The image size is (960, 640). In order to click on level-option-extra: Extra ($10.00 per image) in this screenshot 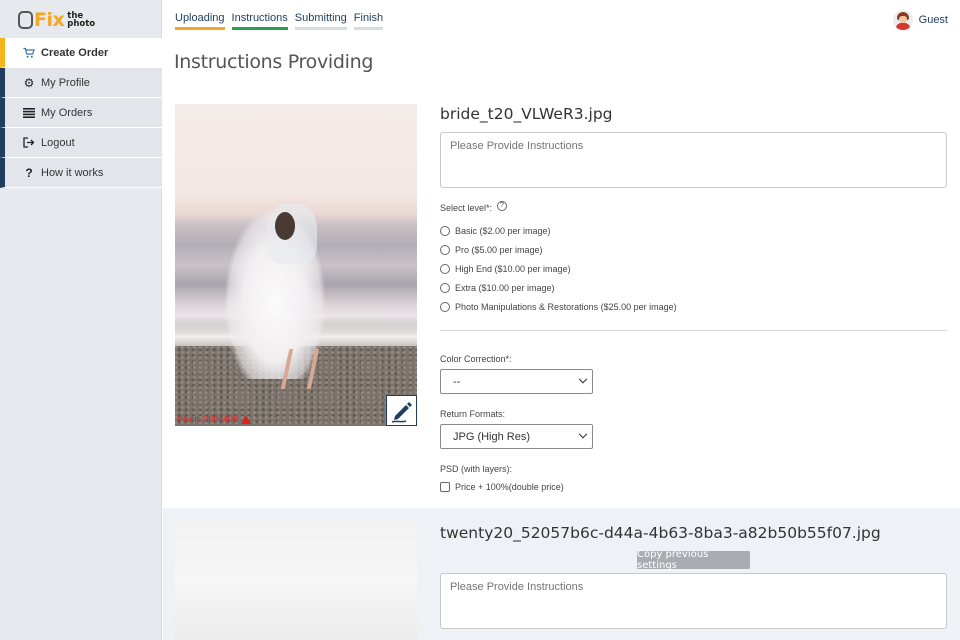, I will do `click(497, 288)`.